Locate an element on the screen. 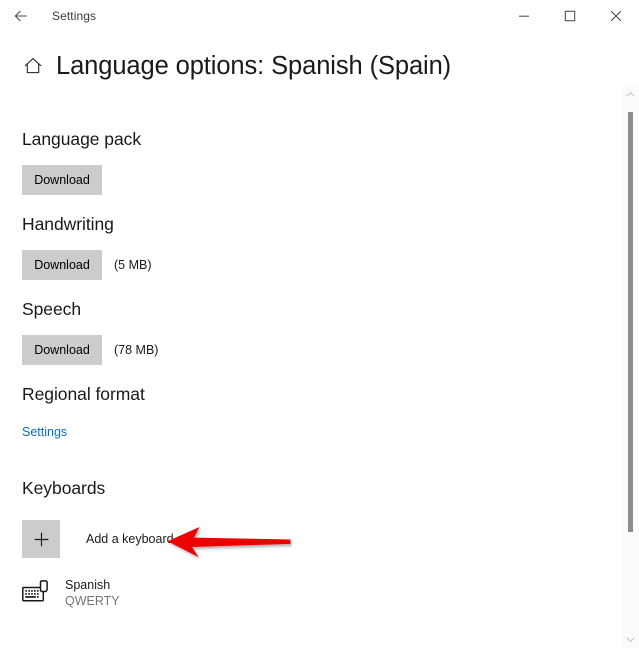  close-button is located at coordinates (616, 15).